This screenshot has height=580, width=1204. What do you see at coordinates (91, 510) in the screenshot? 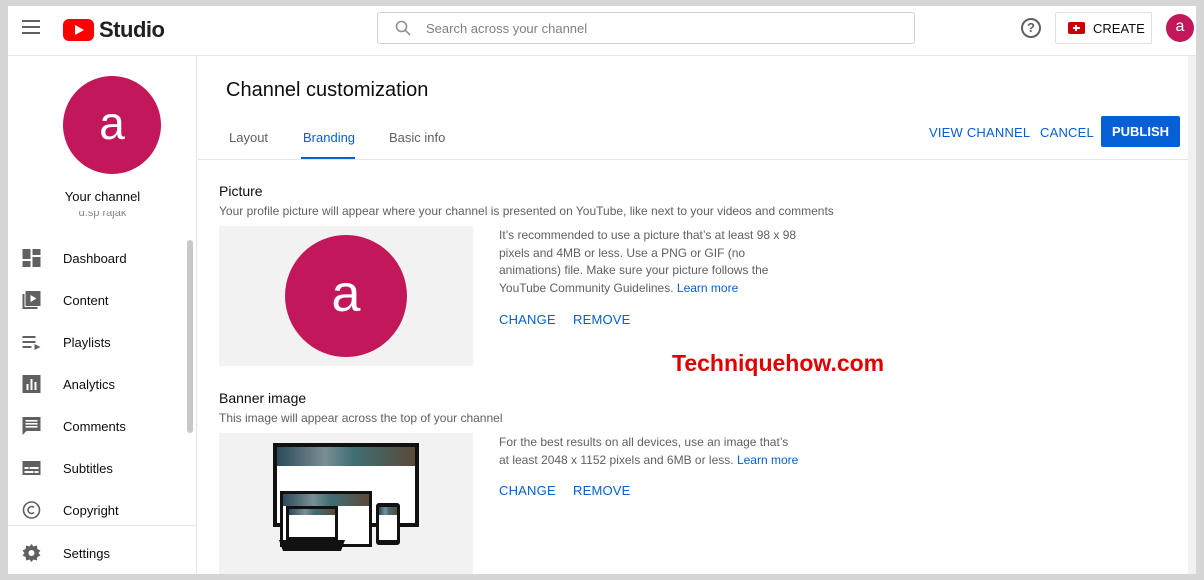
I see `sidebar-item-label: Copyright` at bounding box center [91, 510].